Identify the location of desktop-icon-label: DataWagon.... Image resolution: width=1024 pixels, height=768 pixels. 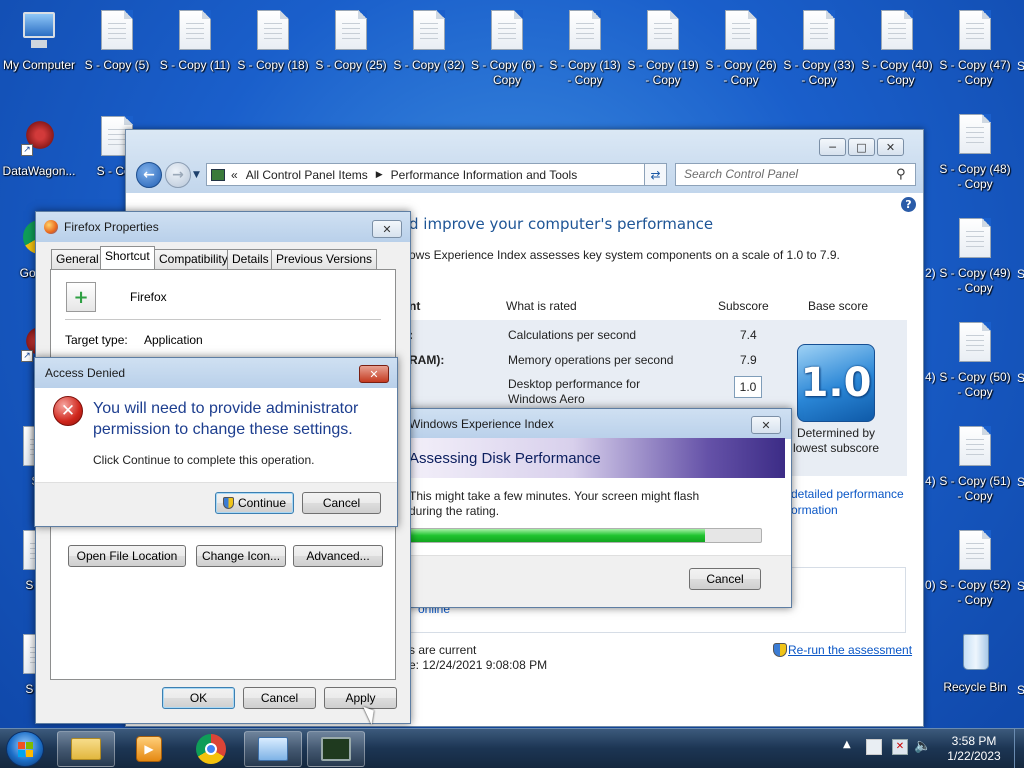
(39, 171).